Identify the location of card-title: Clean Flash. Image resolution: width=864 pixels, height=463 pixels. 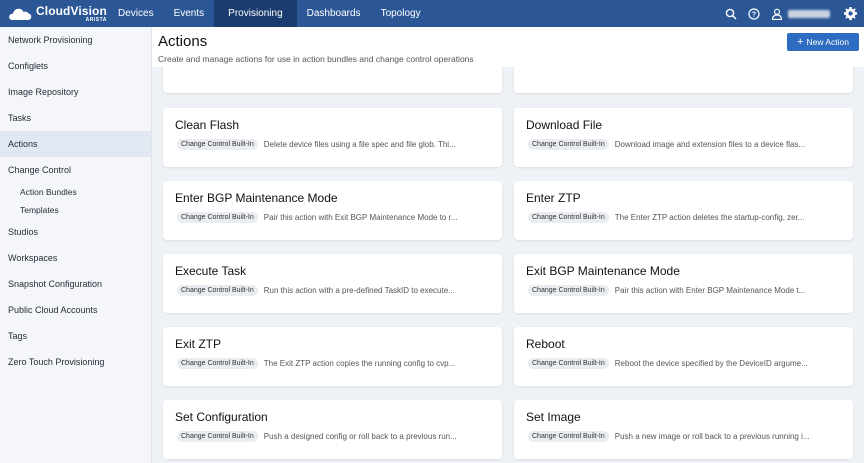
(207, 125).